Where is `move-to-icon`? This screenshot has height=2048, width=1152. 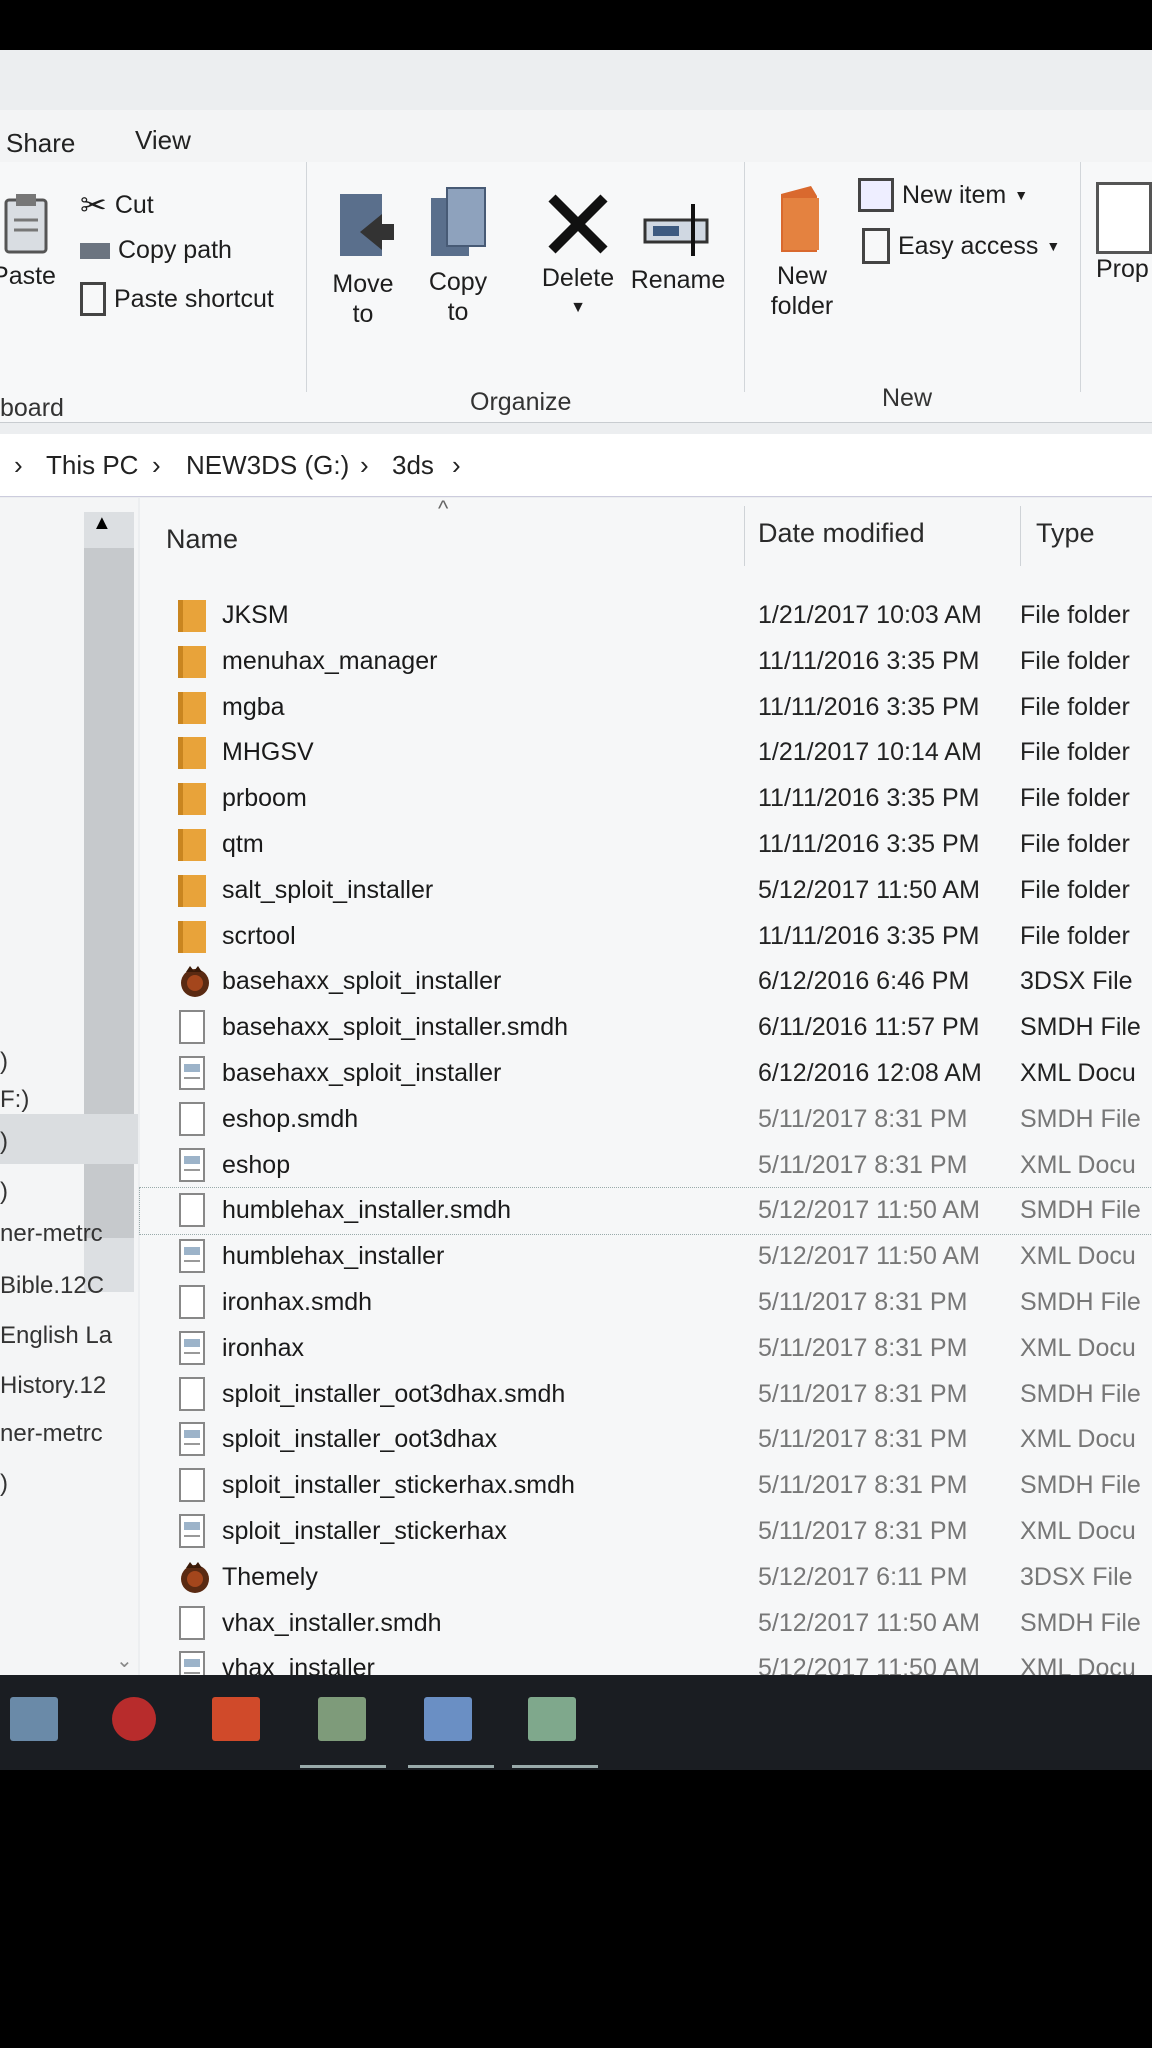 move-to-icon is located at coordinates (367, 225).